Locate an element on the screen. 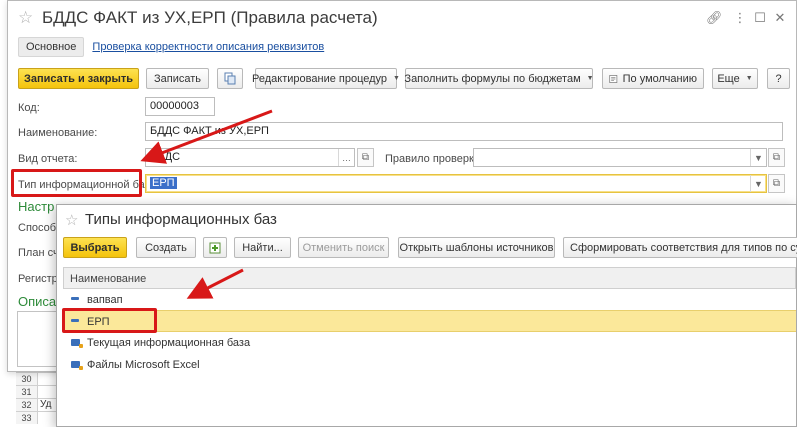 This screenshot has width=797, height=427. annotation-arrows is located at coordinates (206, 204).